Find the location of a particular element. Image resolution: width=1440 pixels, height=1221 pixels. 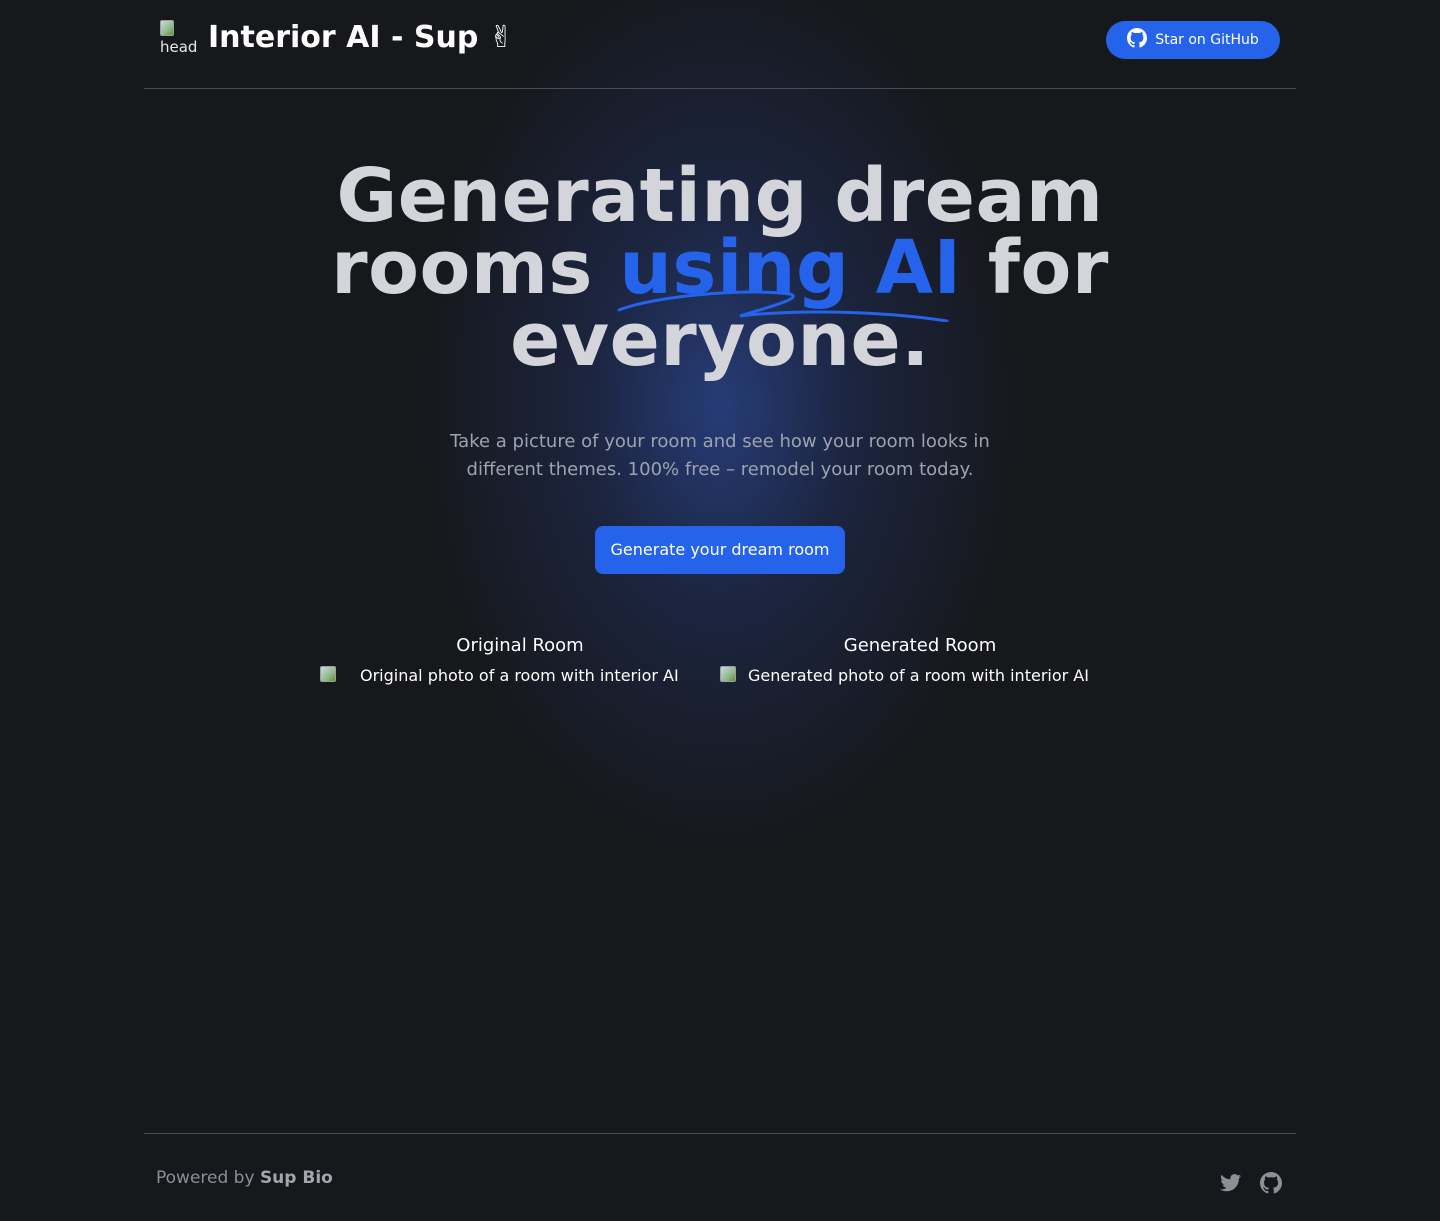

site-header: head Interior AI - Sup ✌ Star on GitHub is located at coordinates (720, 44).